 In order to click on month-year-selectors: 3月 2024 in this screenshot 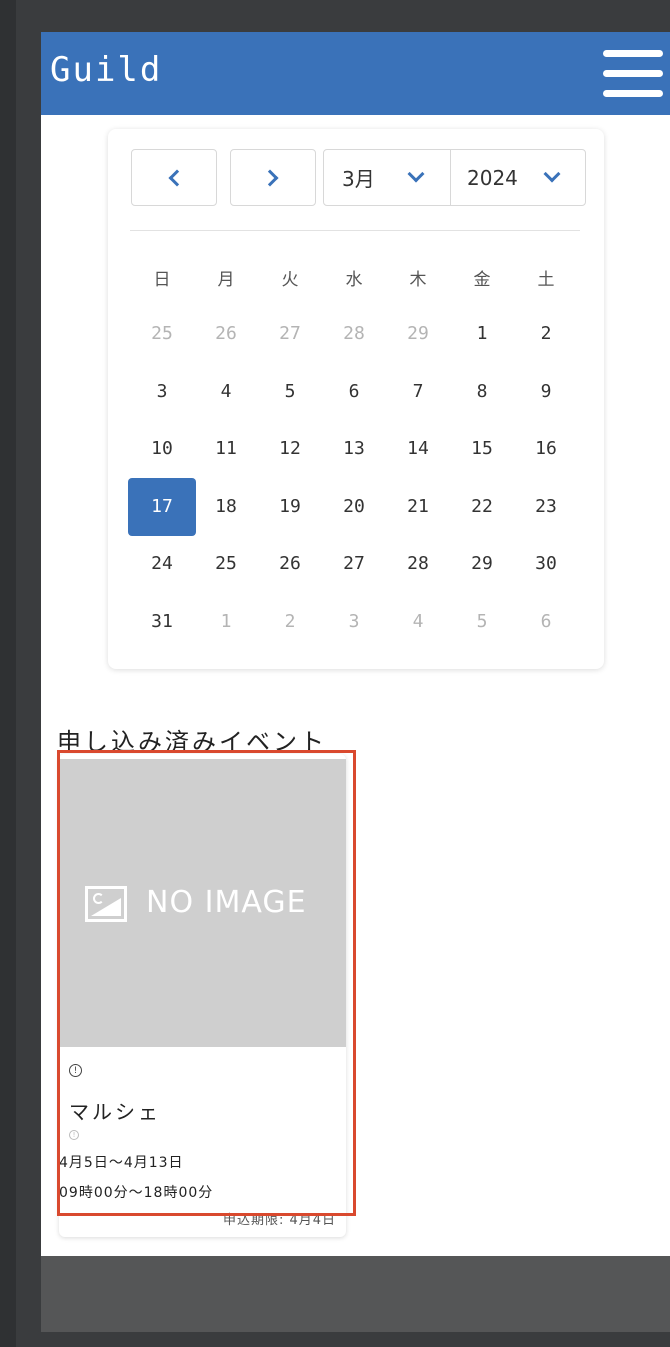, I will do `click(454, 177)`.